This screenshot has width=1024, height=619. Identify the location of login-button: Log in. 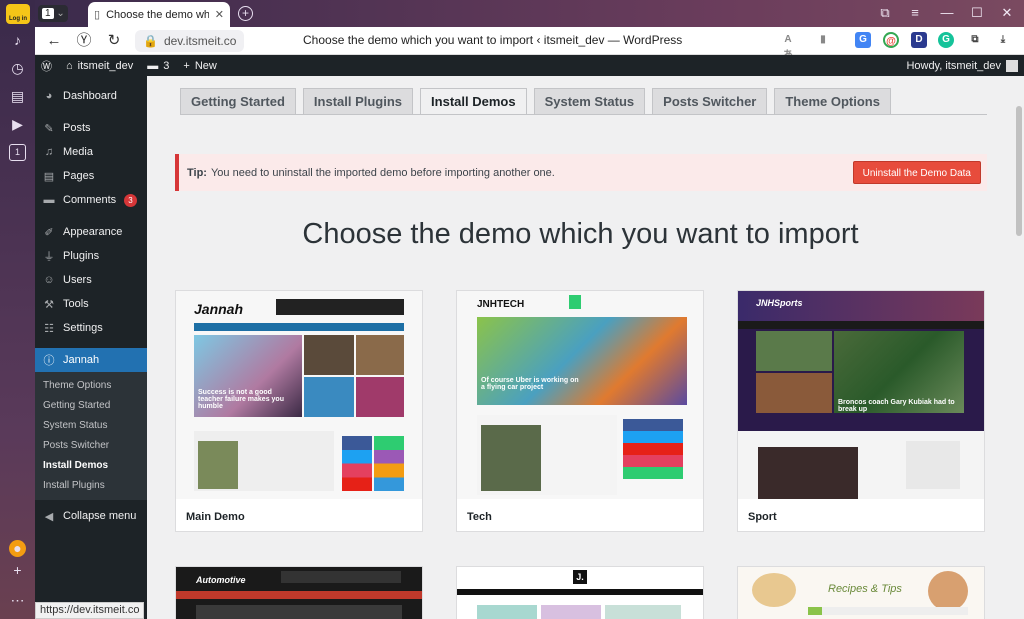
(18, 14).